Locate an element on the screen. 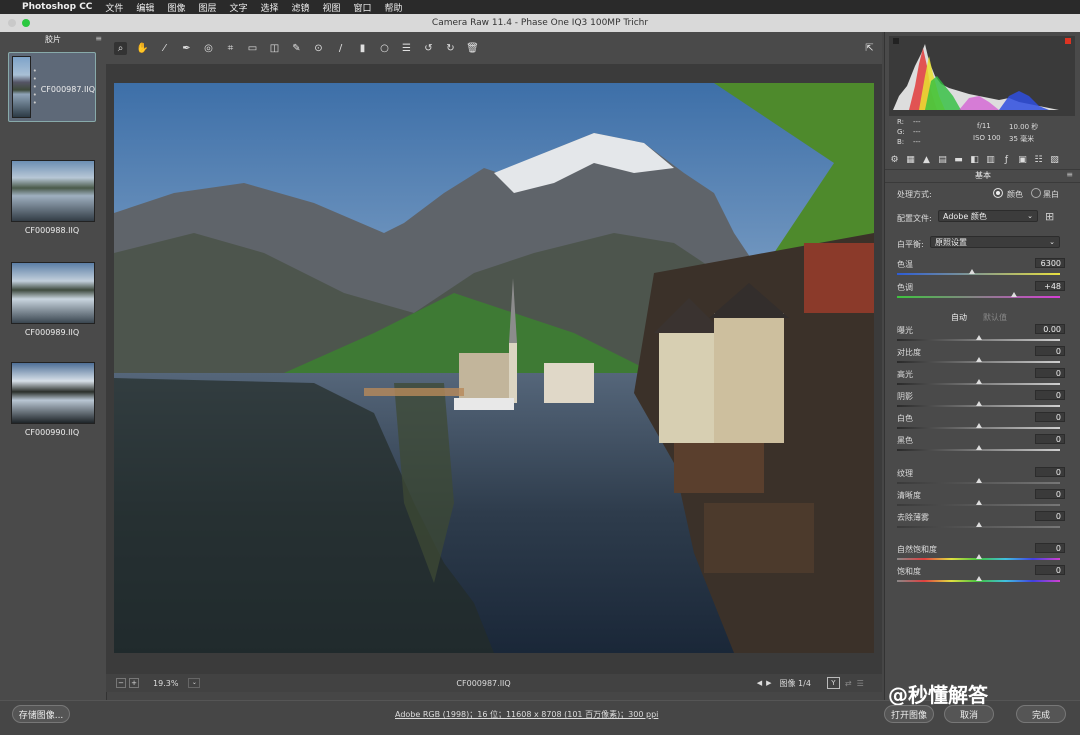  menu-edit: 编辑 is located at coordinates (145, 7).